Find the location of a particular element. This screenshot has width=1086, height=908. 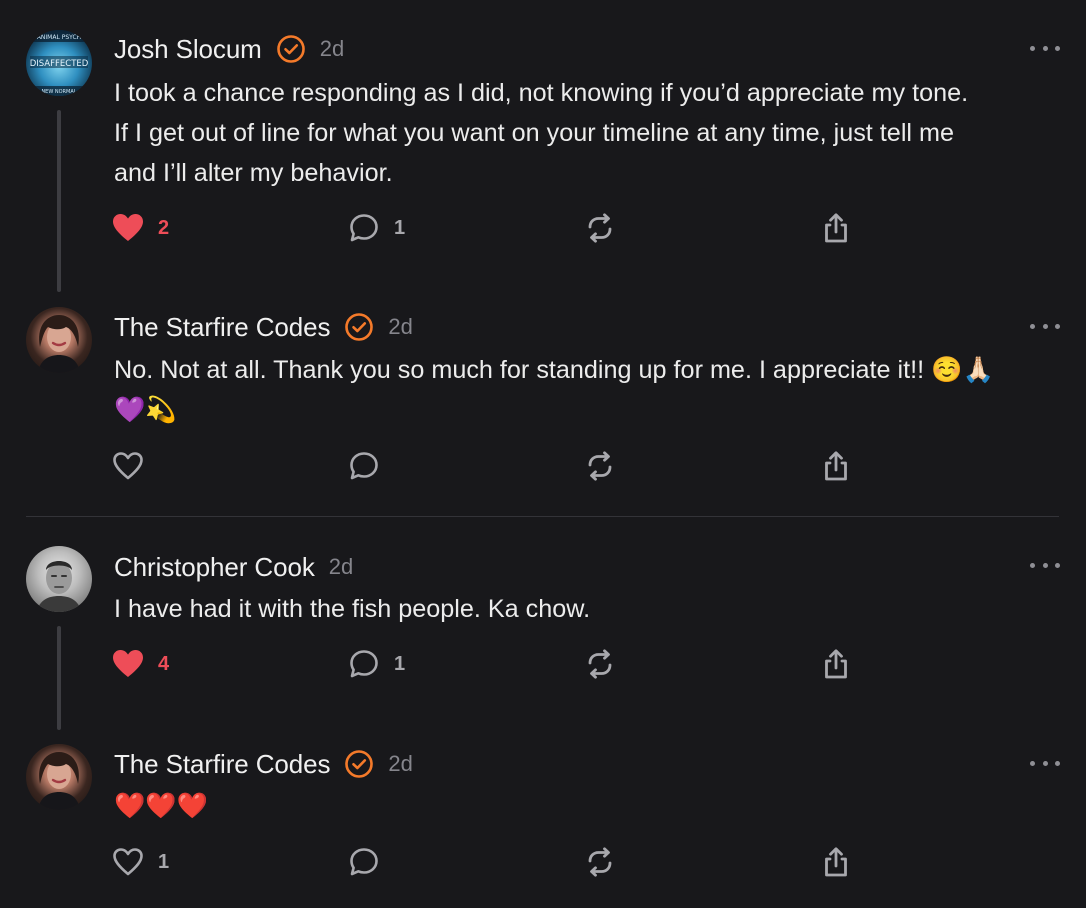

author-name: Christopher Cook is located at coordinates (214, 567).